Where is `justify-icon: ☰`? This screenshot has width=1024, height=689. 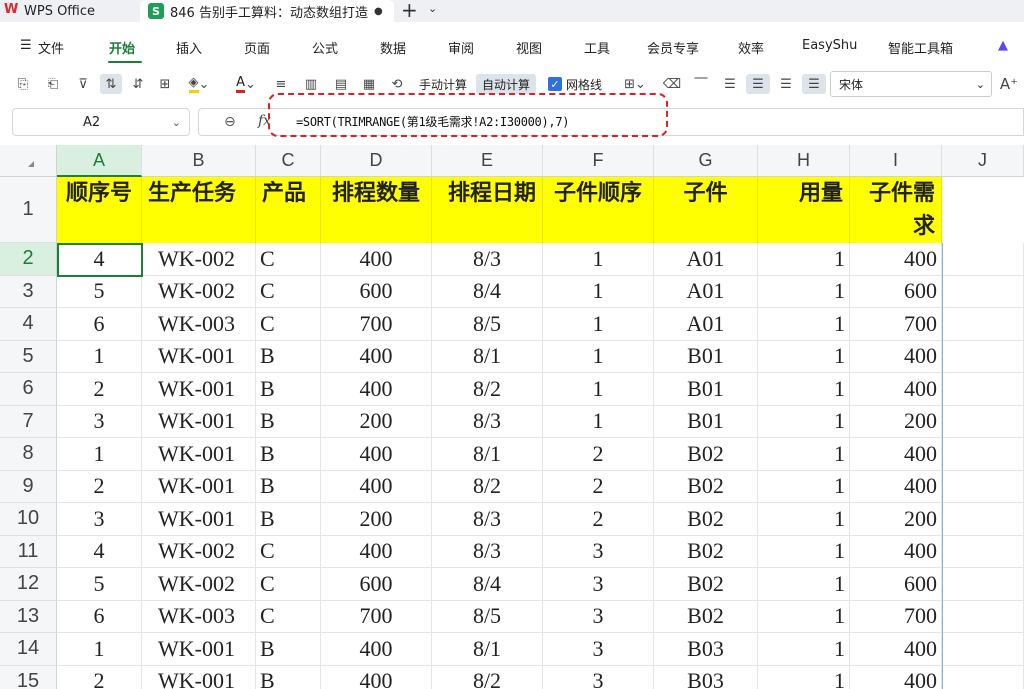
justify-icon: ☰ is located at coordinates (814, 84).